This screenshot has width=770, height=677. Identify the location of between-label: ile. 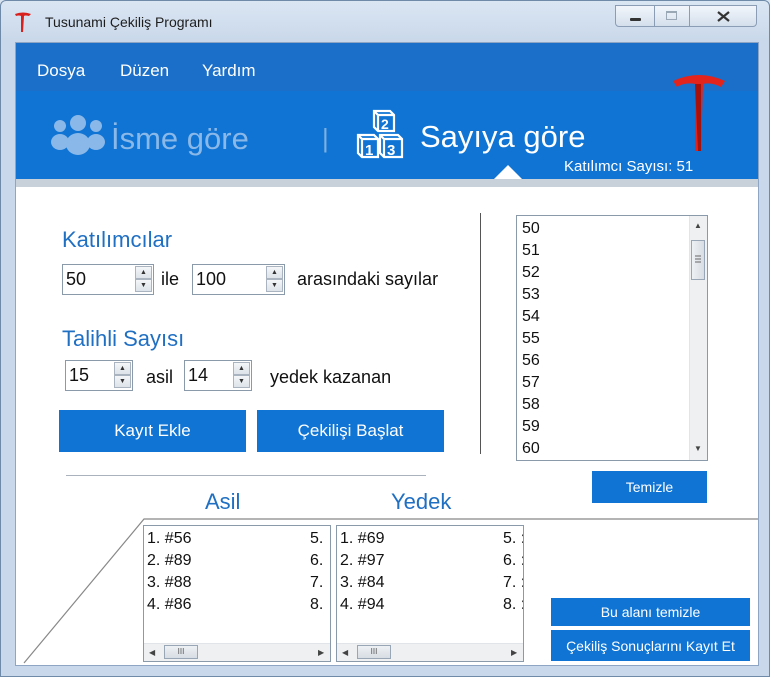
(170, 279).